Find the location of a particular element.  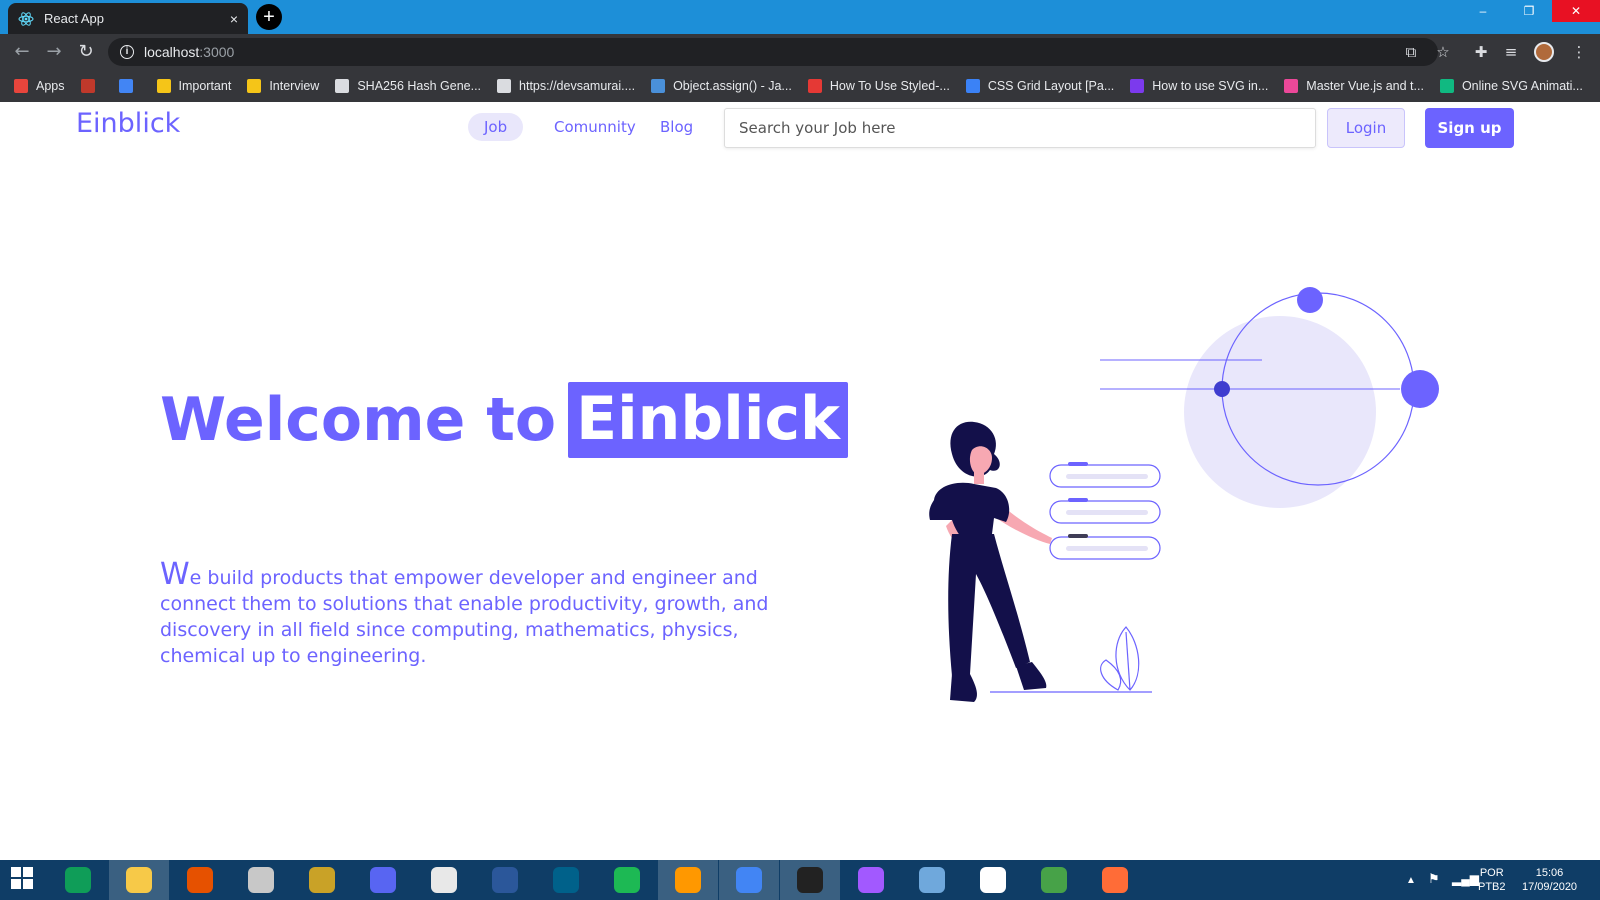

list-cards is located at coordinates (1105, 511).